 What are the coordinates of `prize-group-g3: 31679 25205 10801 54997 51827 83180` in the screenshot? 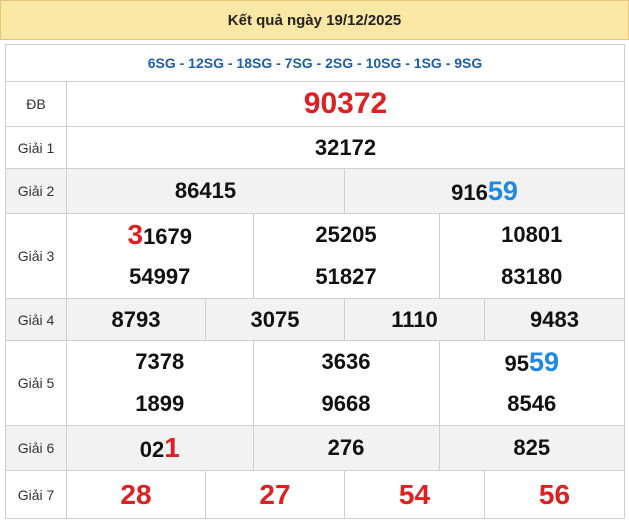 It's located at (345, 256).